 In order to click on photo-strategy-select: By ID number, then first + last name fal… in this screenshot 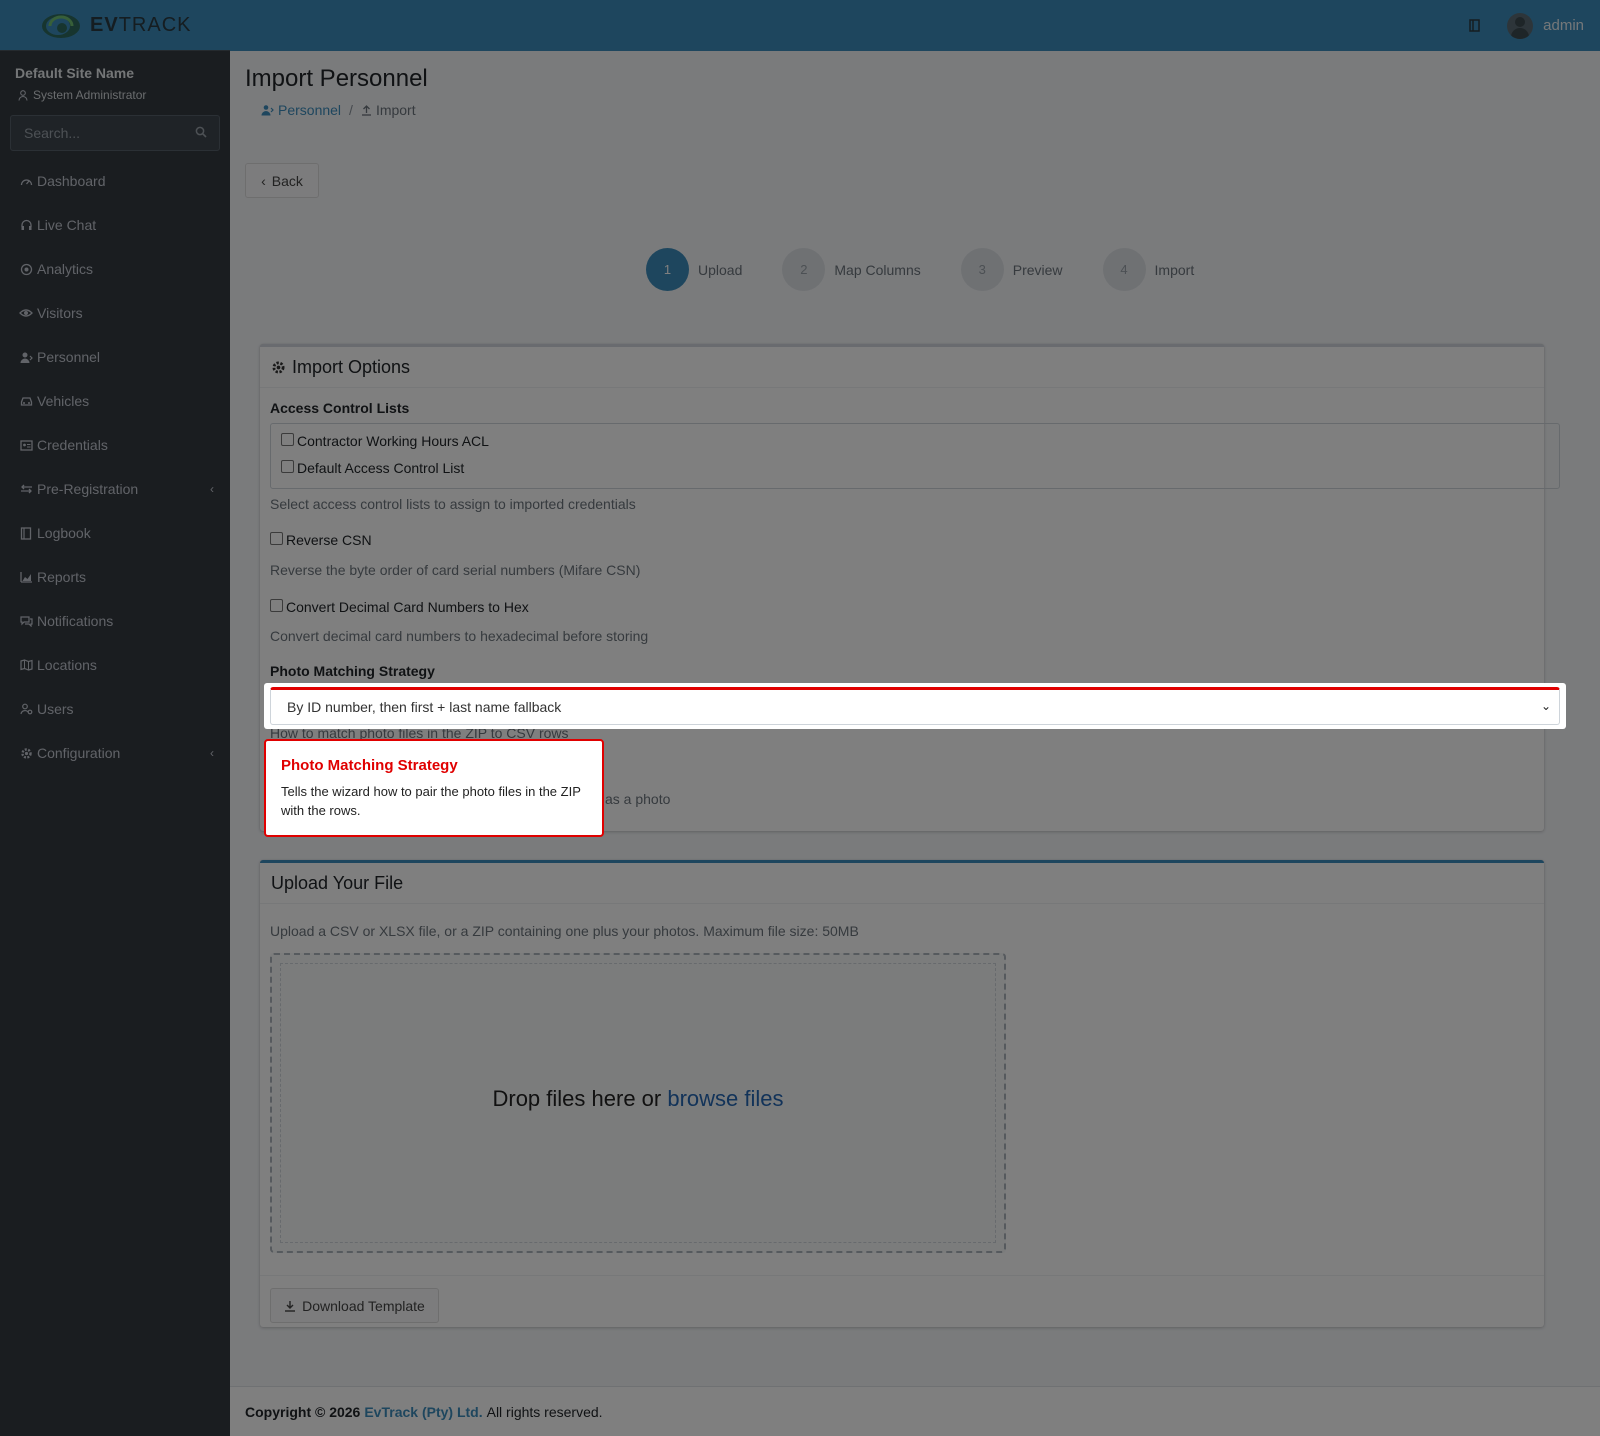, I will do `click(915, 706)`.